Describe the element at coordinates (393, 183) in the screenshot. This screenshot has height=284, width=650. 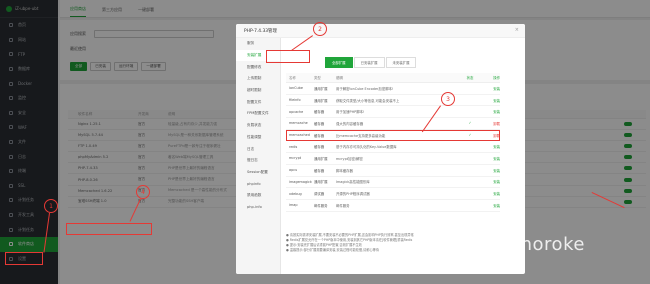
I see `extension-row: imagemagick 通用扩展 Imagick高性能图形库 安装` at that location.